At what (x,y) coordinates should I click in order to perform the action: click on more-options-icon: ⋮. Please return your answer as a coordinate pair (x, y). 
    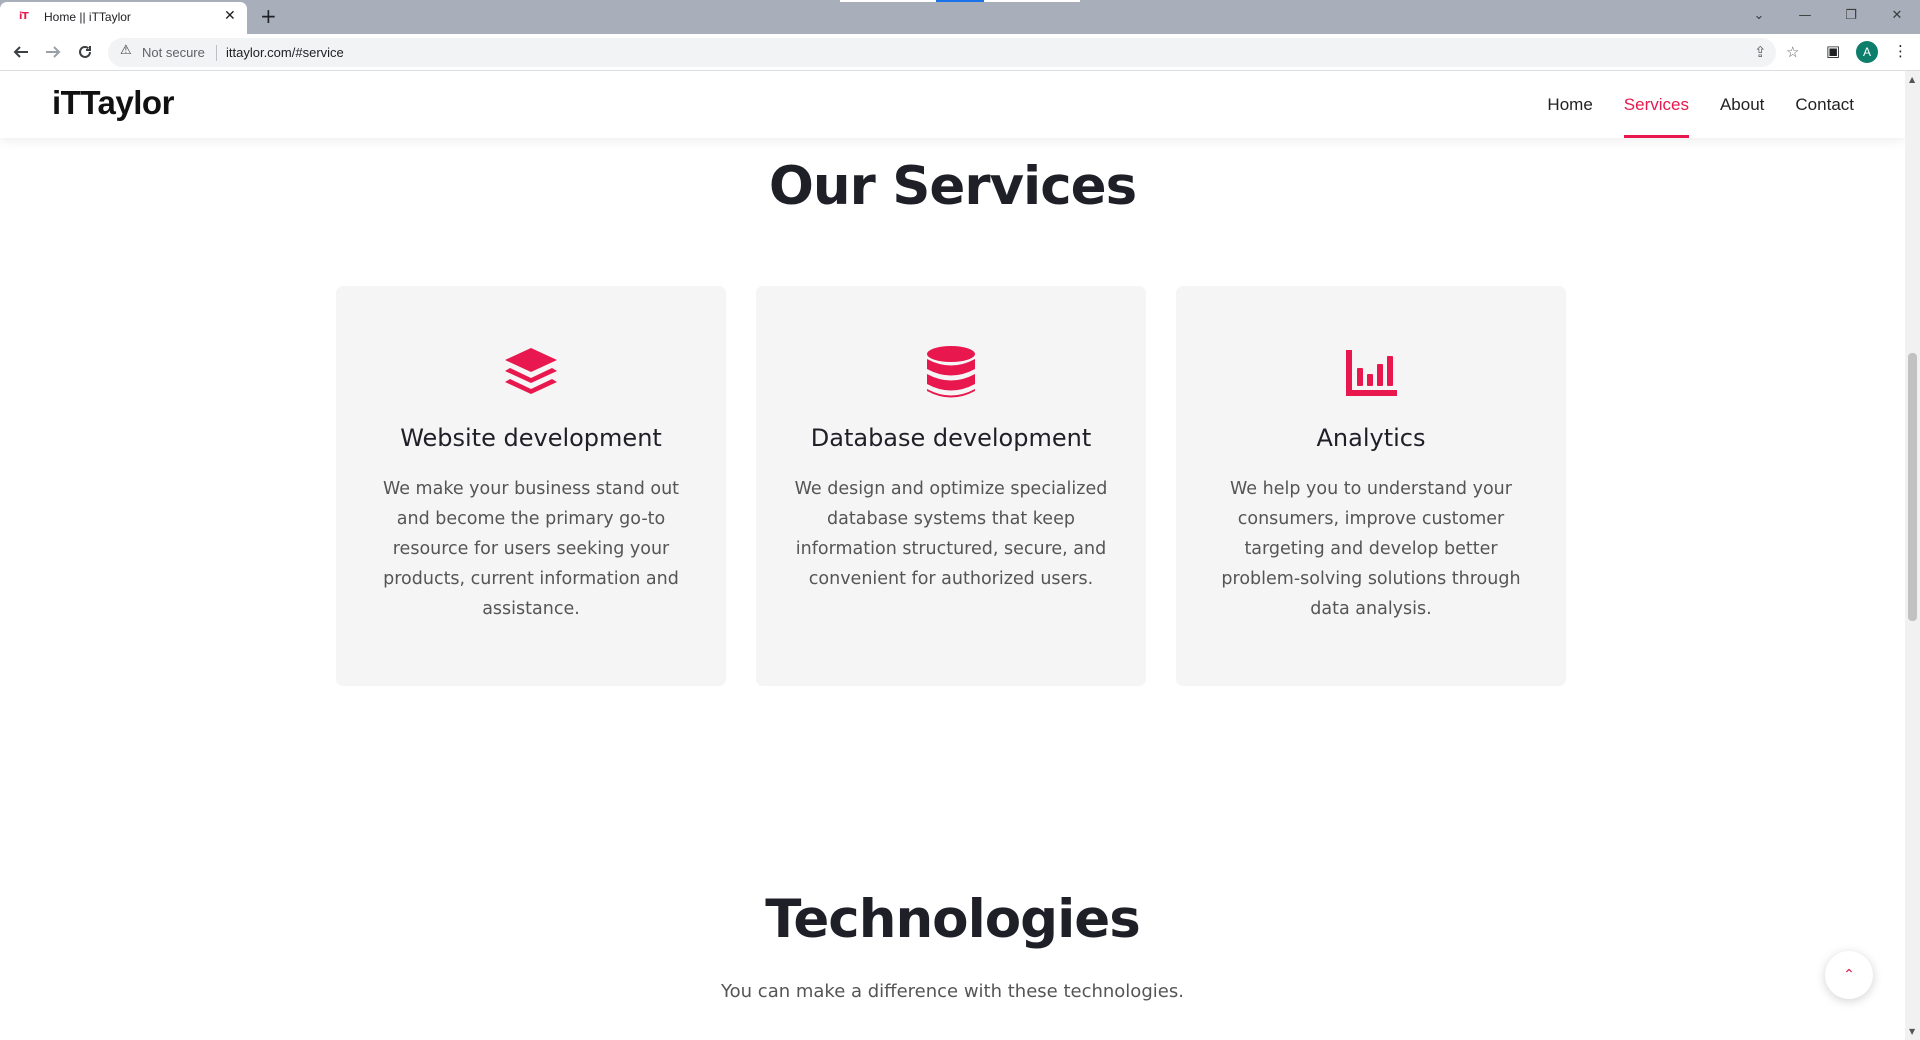
    Looking at the image, I should click on (1900, 51).